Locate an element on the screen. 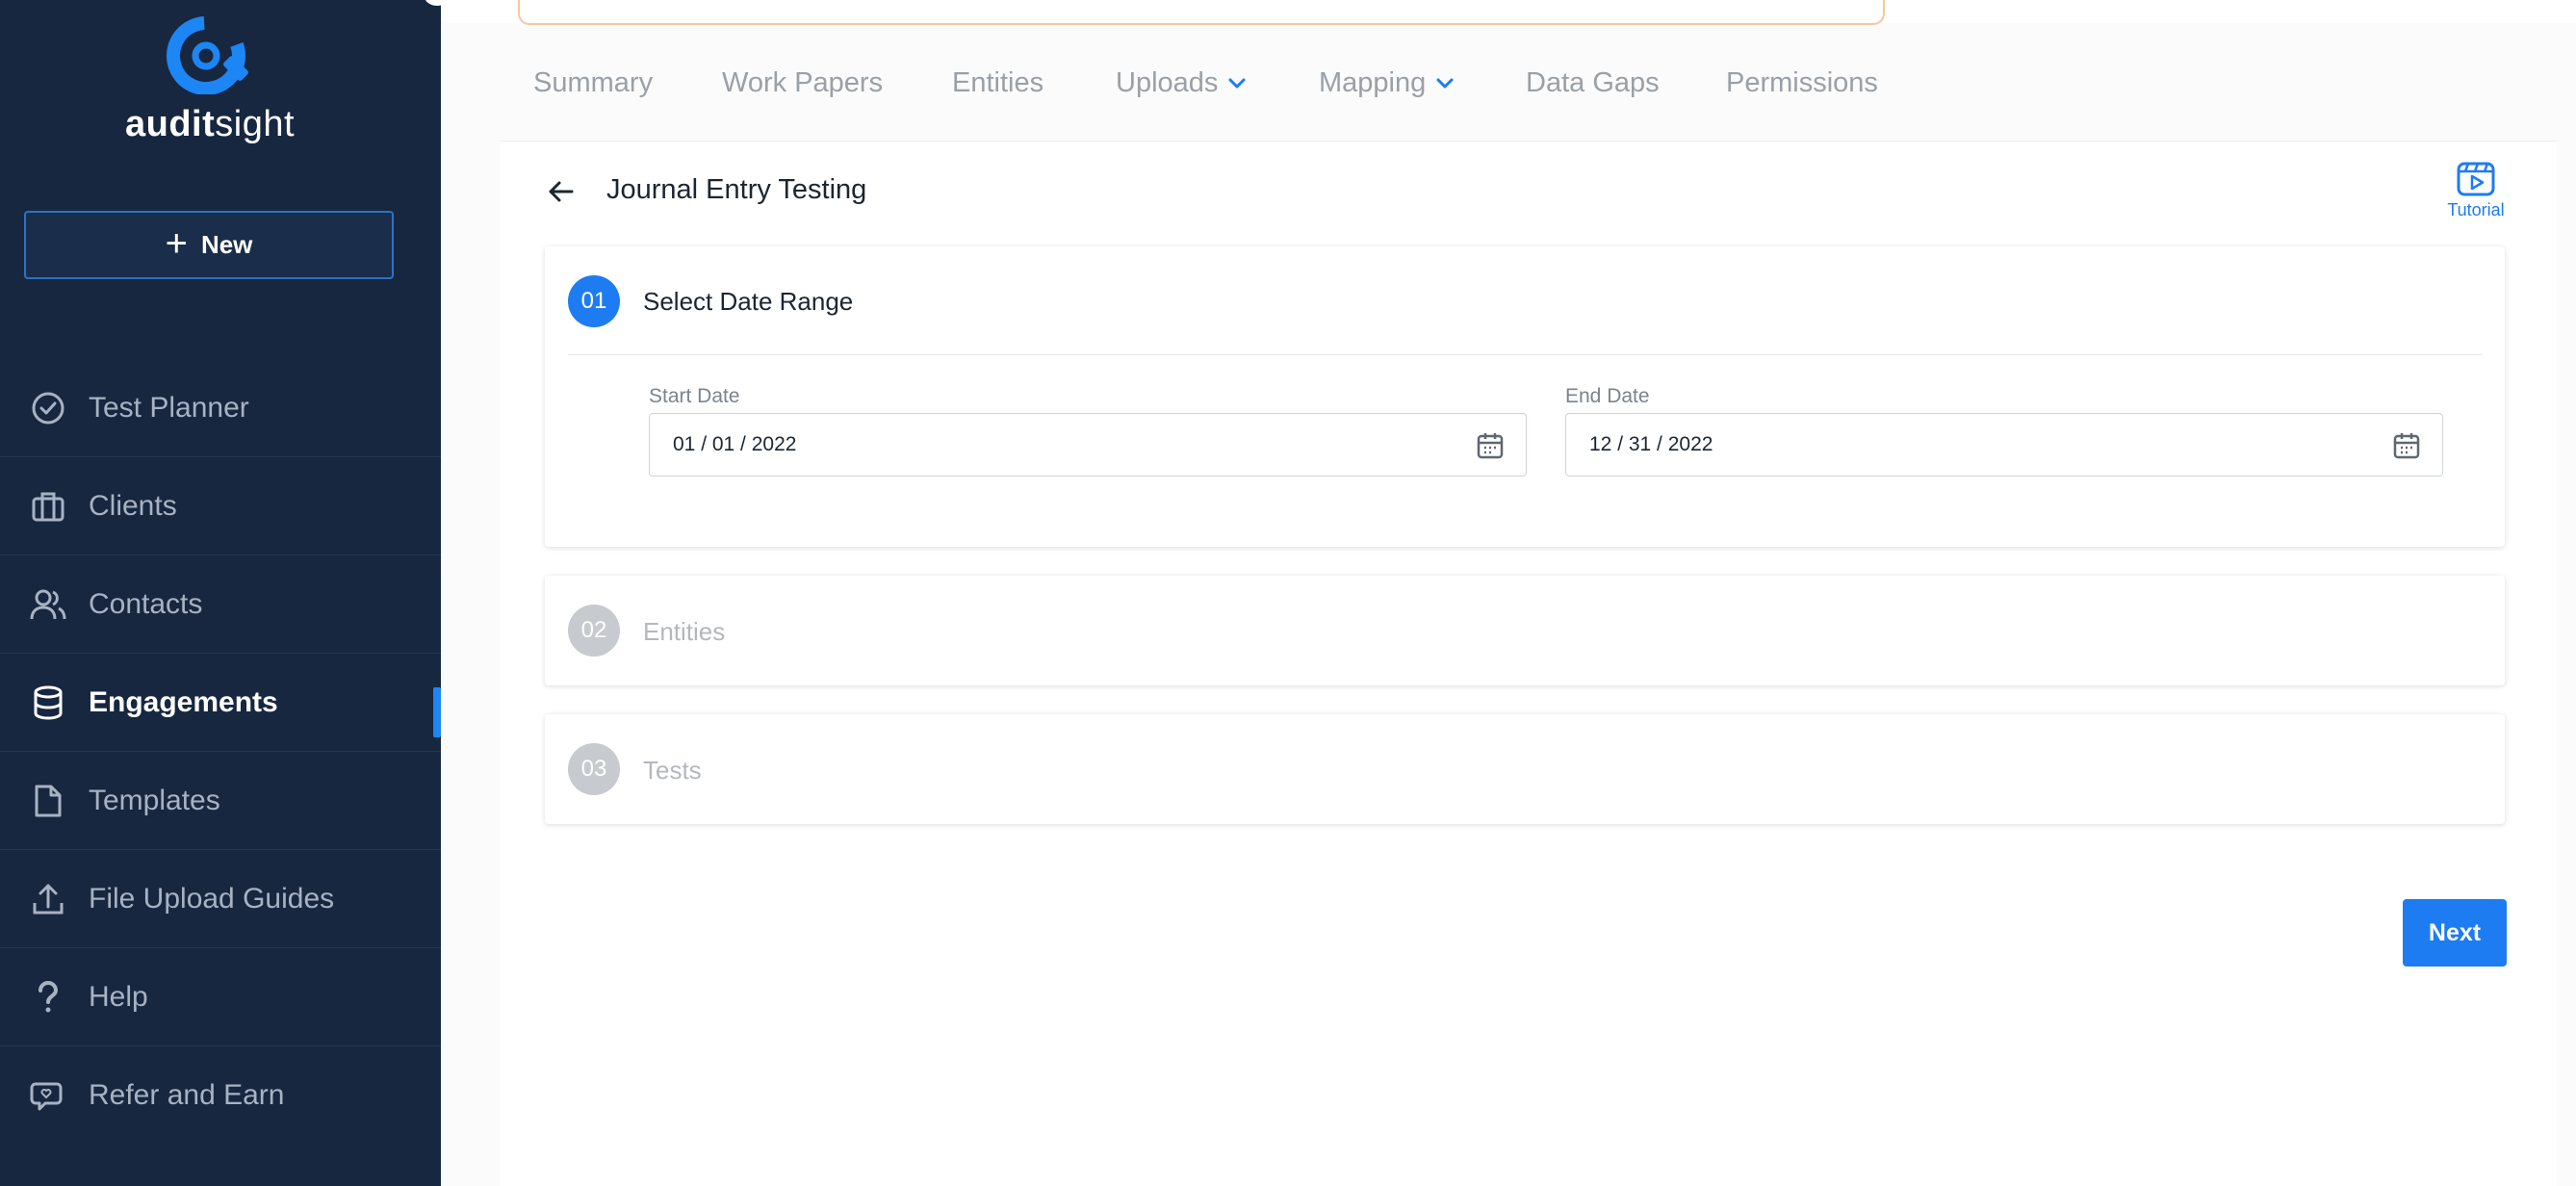  sidebar-item-label: Refer and Earn is located at coordinates (187, 1095).